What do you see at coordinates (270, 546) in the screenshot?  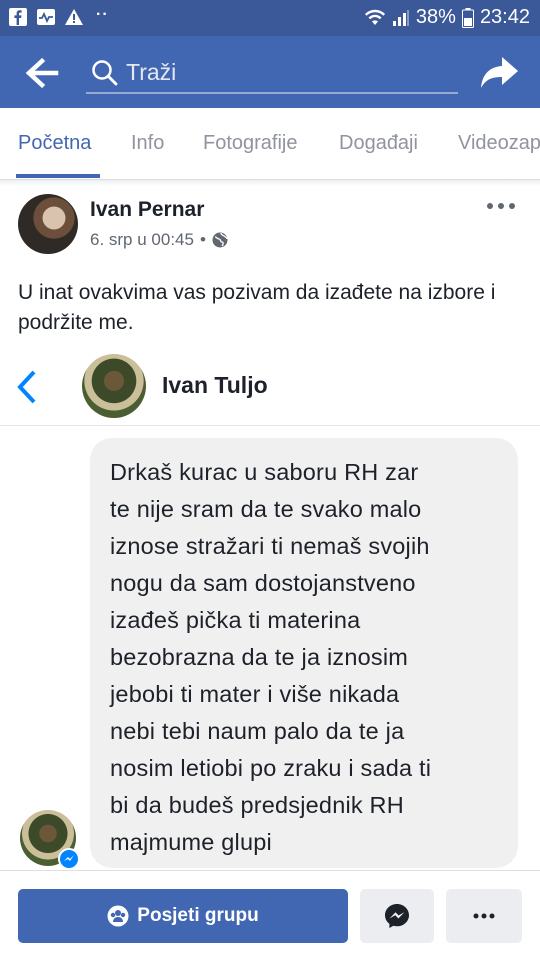 I see `message-line: iznose stražari ti nemaš svojih` at bounding box center [270, 546].